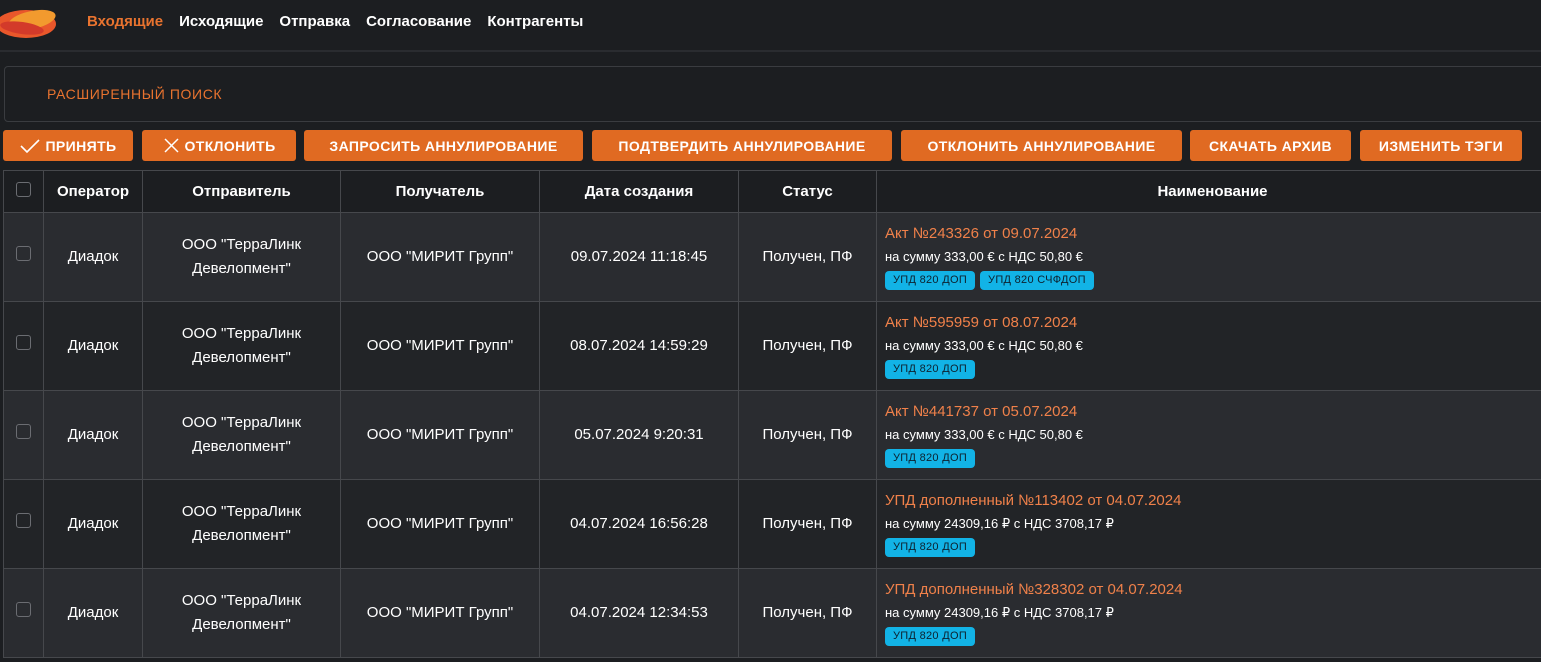 This screenshot has height=662, width=1541. What do you see at coordinates (742, 145) in the screenshot?
I see `confirm-cancellation-button: ПОДТВЕРДИТЬ АННУЛИРОВАНИЕ` at bounding box center [742, 145].